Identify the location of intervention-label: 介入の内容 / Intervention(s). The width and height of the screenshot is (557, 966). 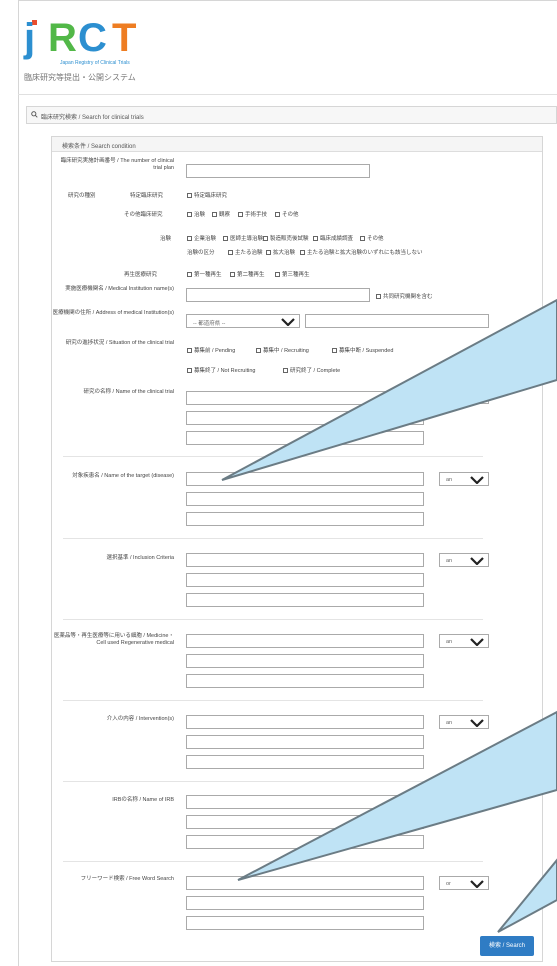
(140, 719).